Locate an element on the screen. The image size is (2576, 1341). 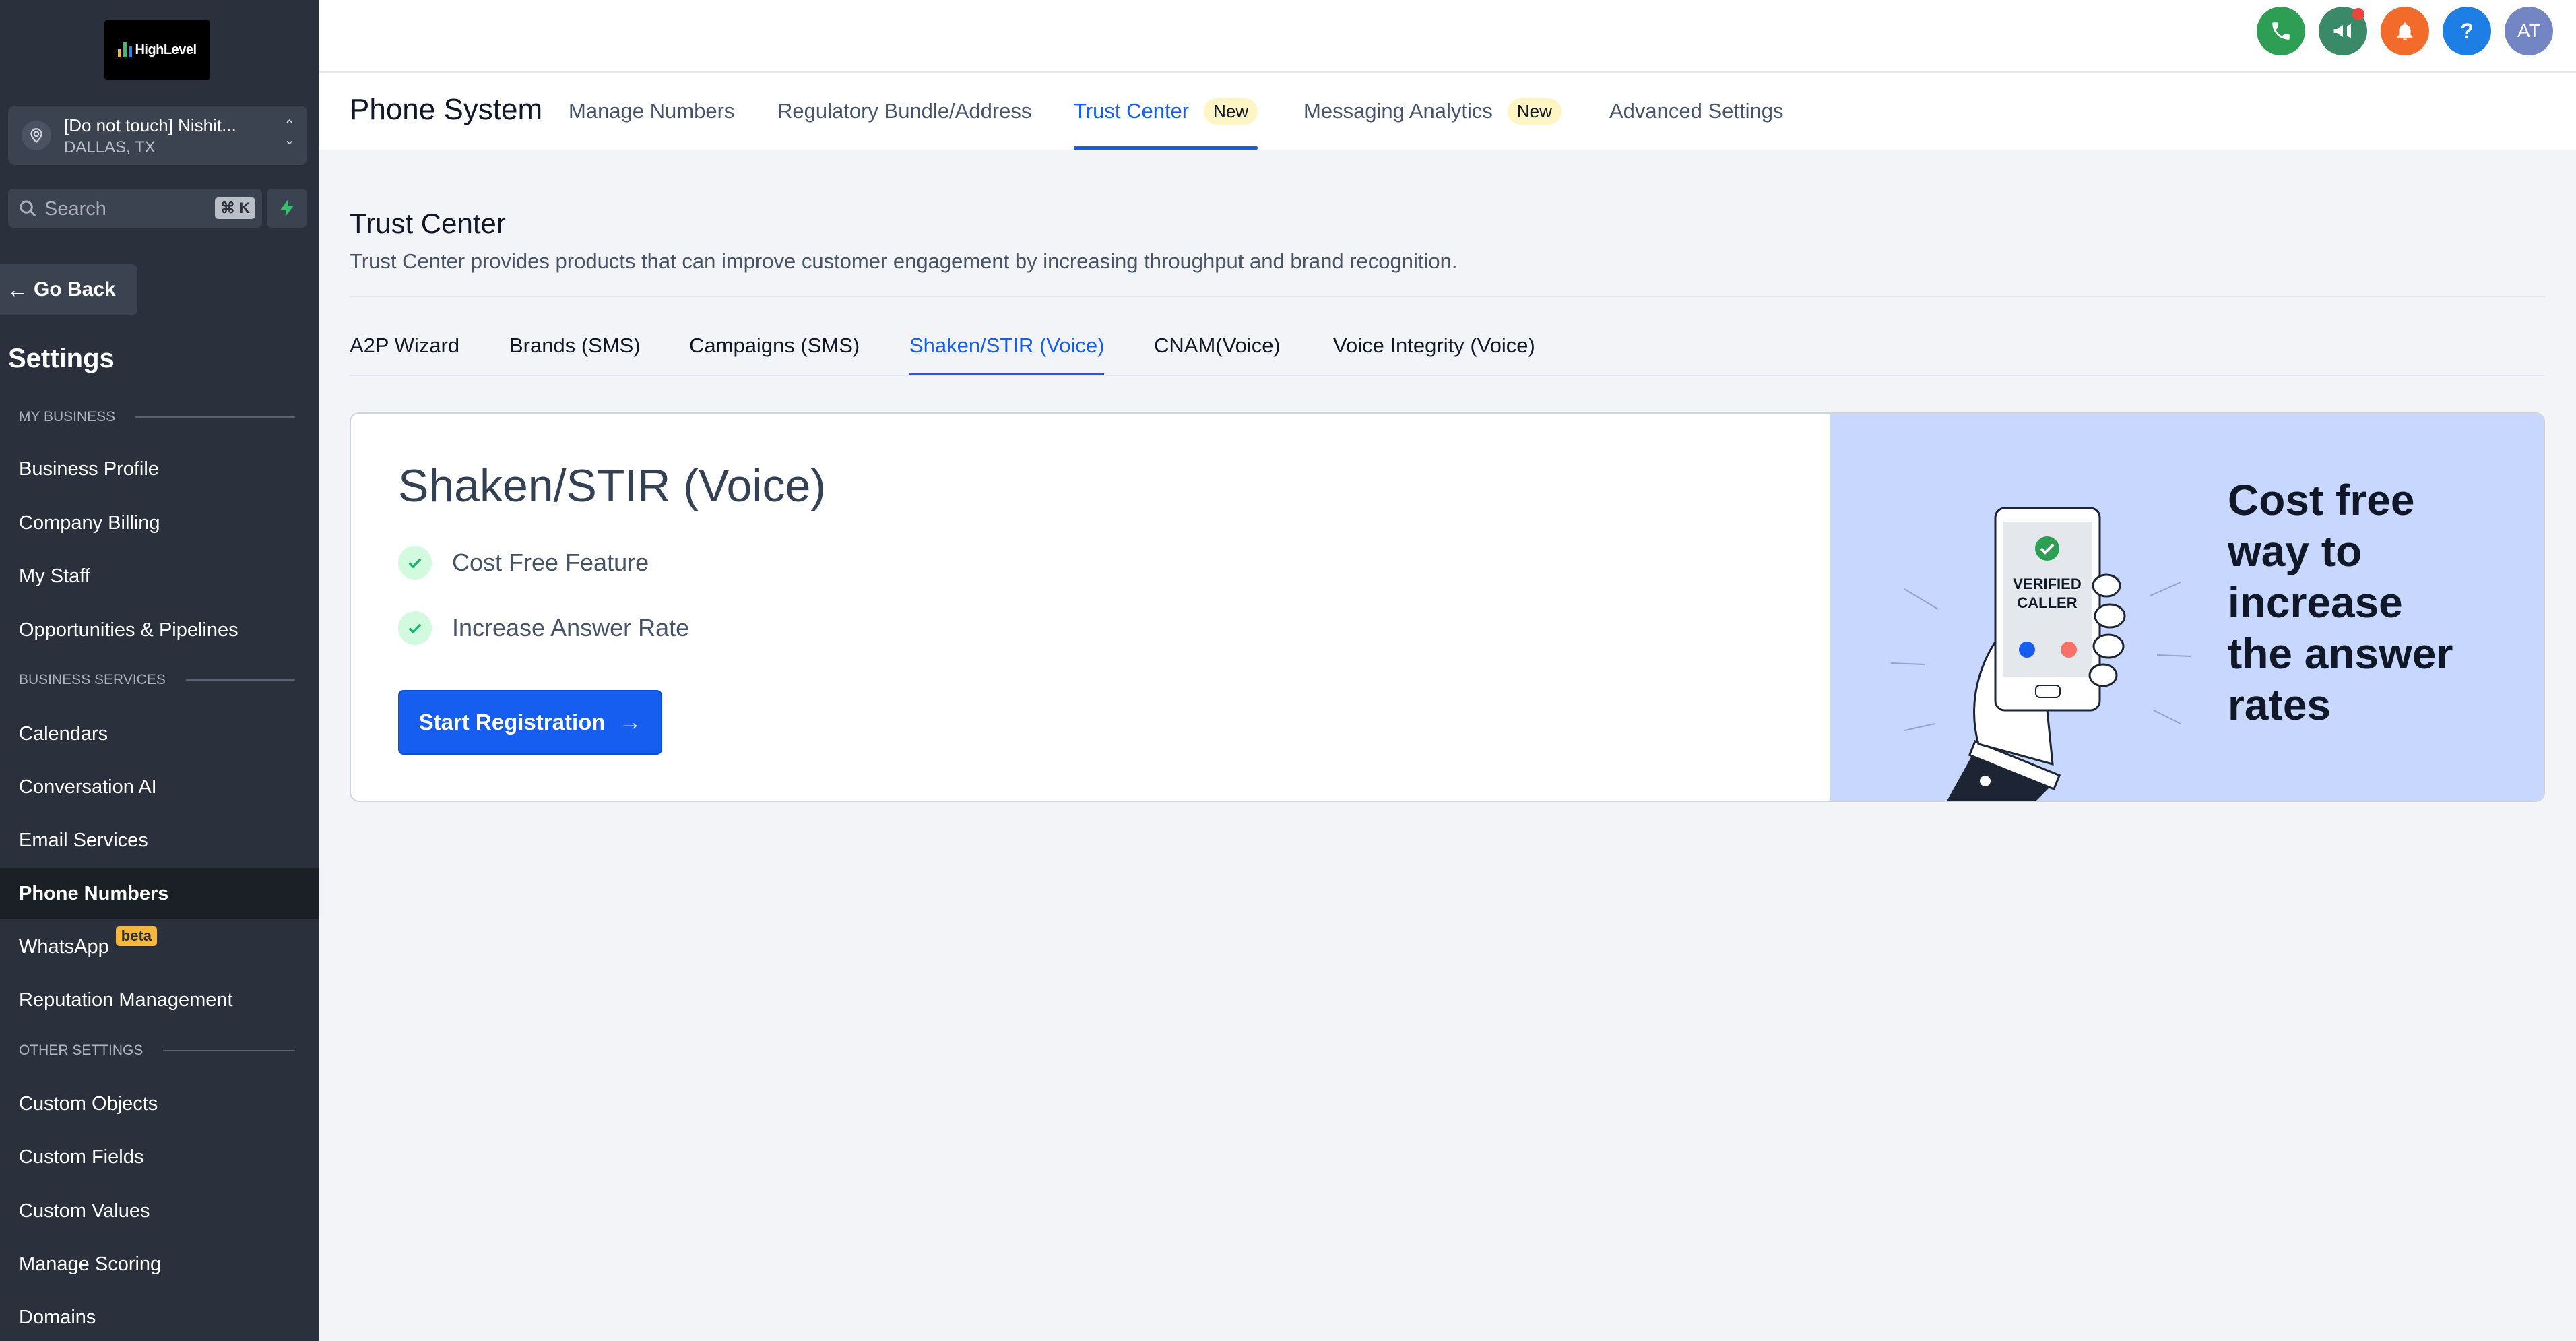
sidebar-item-calendars: Calendars is located at coordinates (160, 733).